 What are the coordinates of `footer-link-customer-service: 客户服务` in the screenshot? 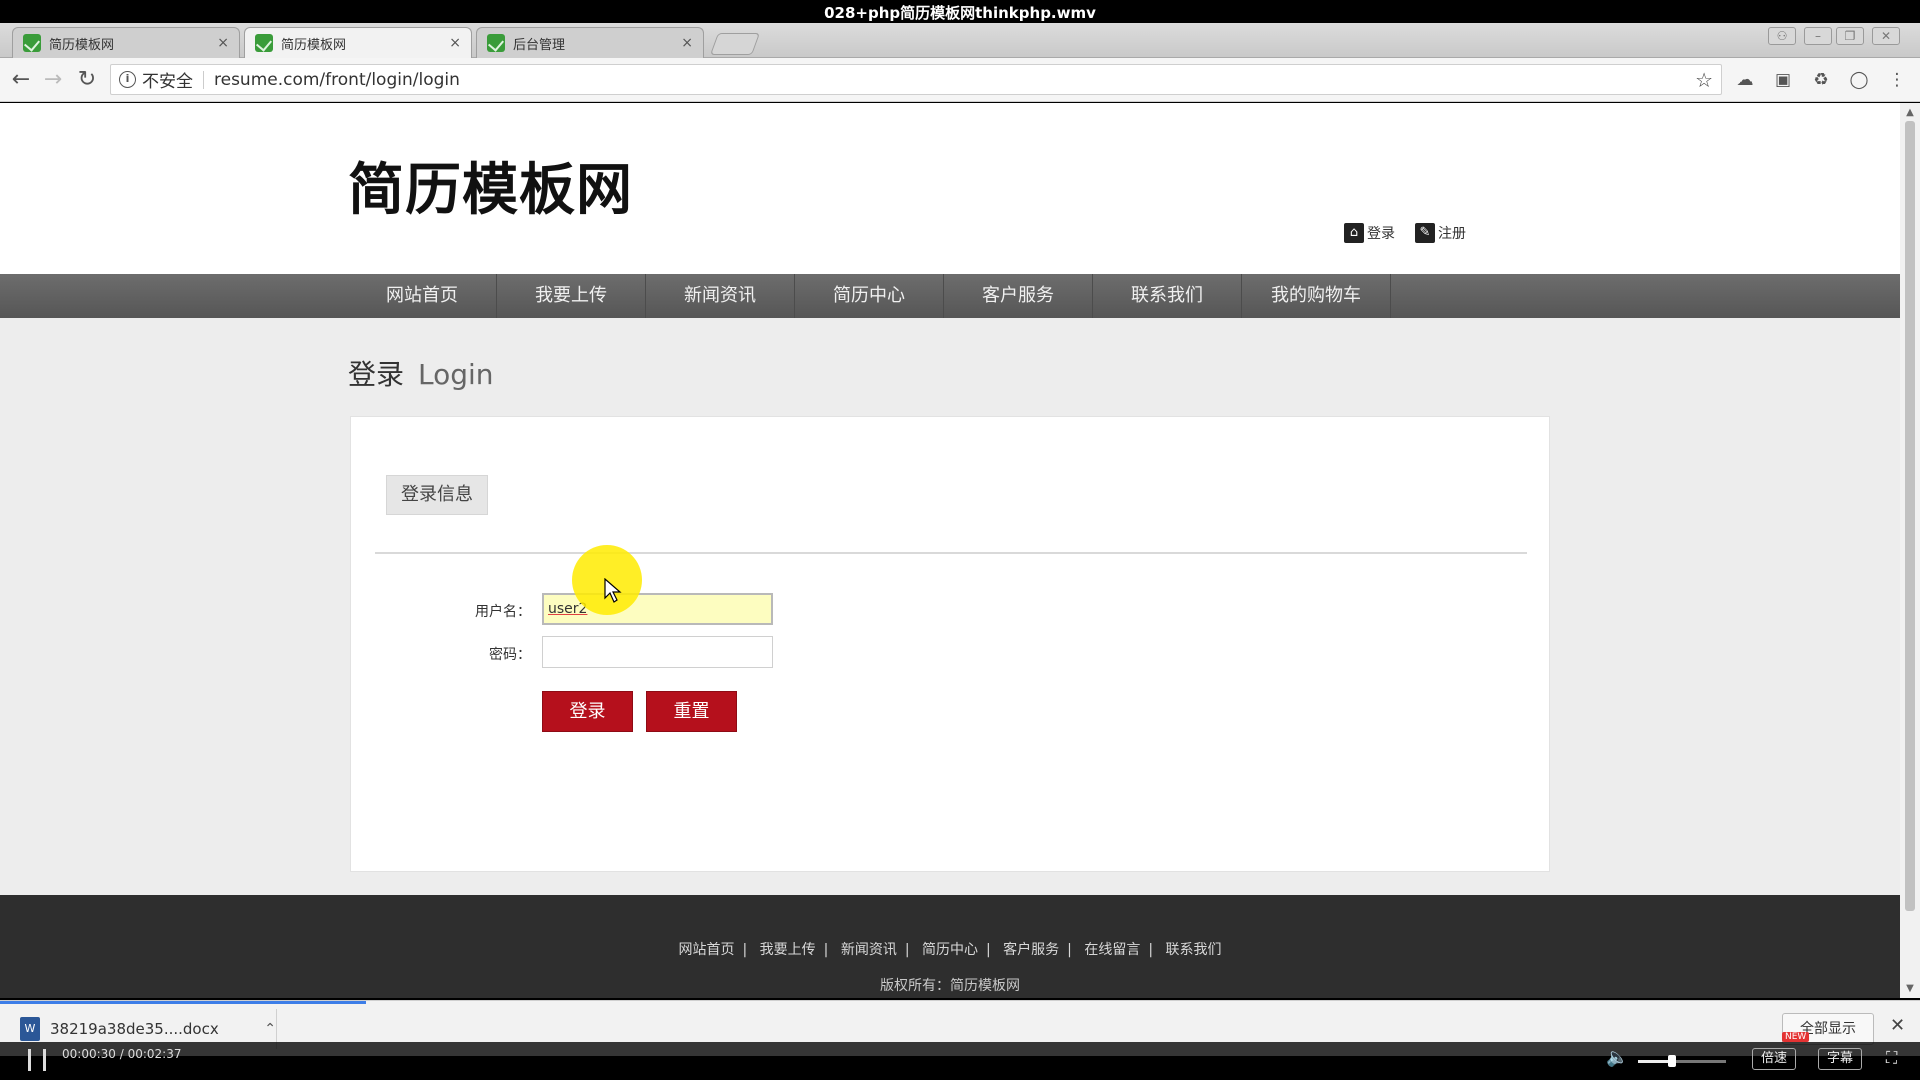 It's located at (1031, 950).